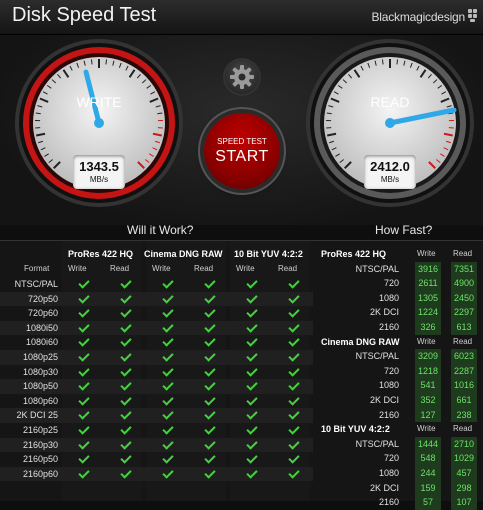  Describe the element at coordinates (99, 166) in the screenshot. I see `write-value: 1343.5` at that location.